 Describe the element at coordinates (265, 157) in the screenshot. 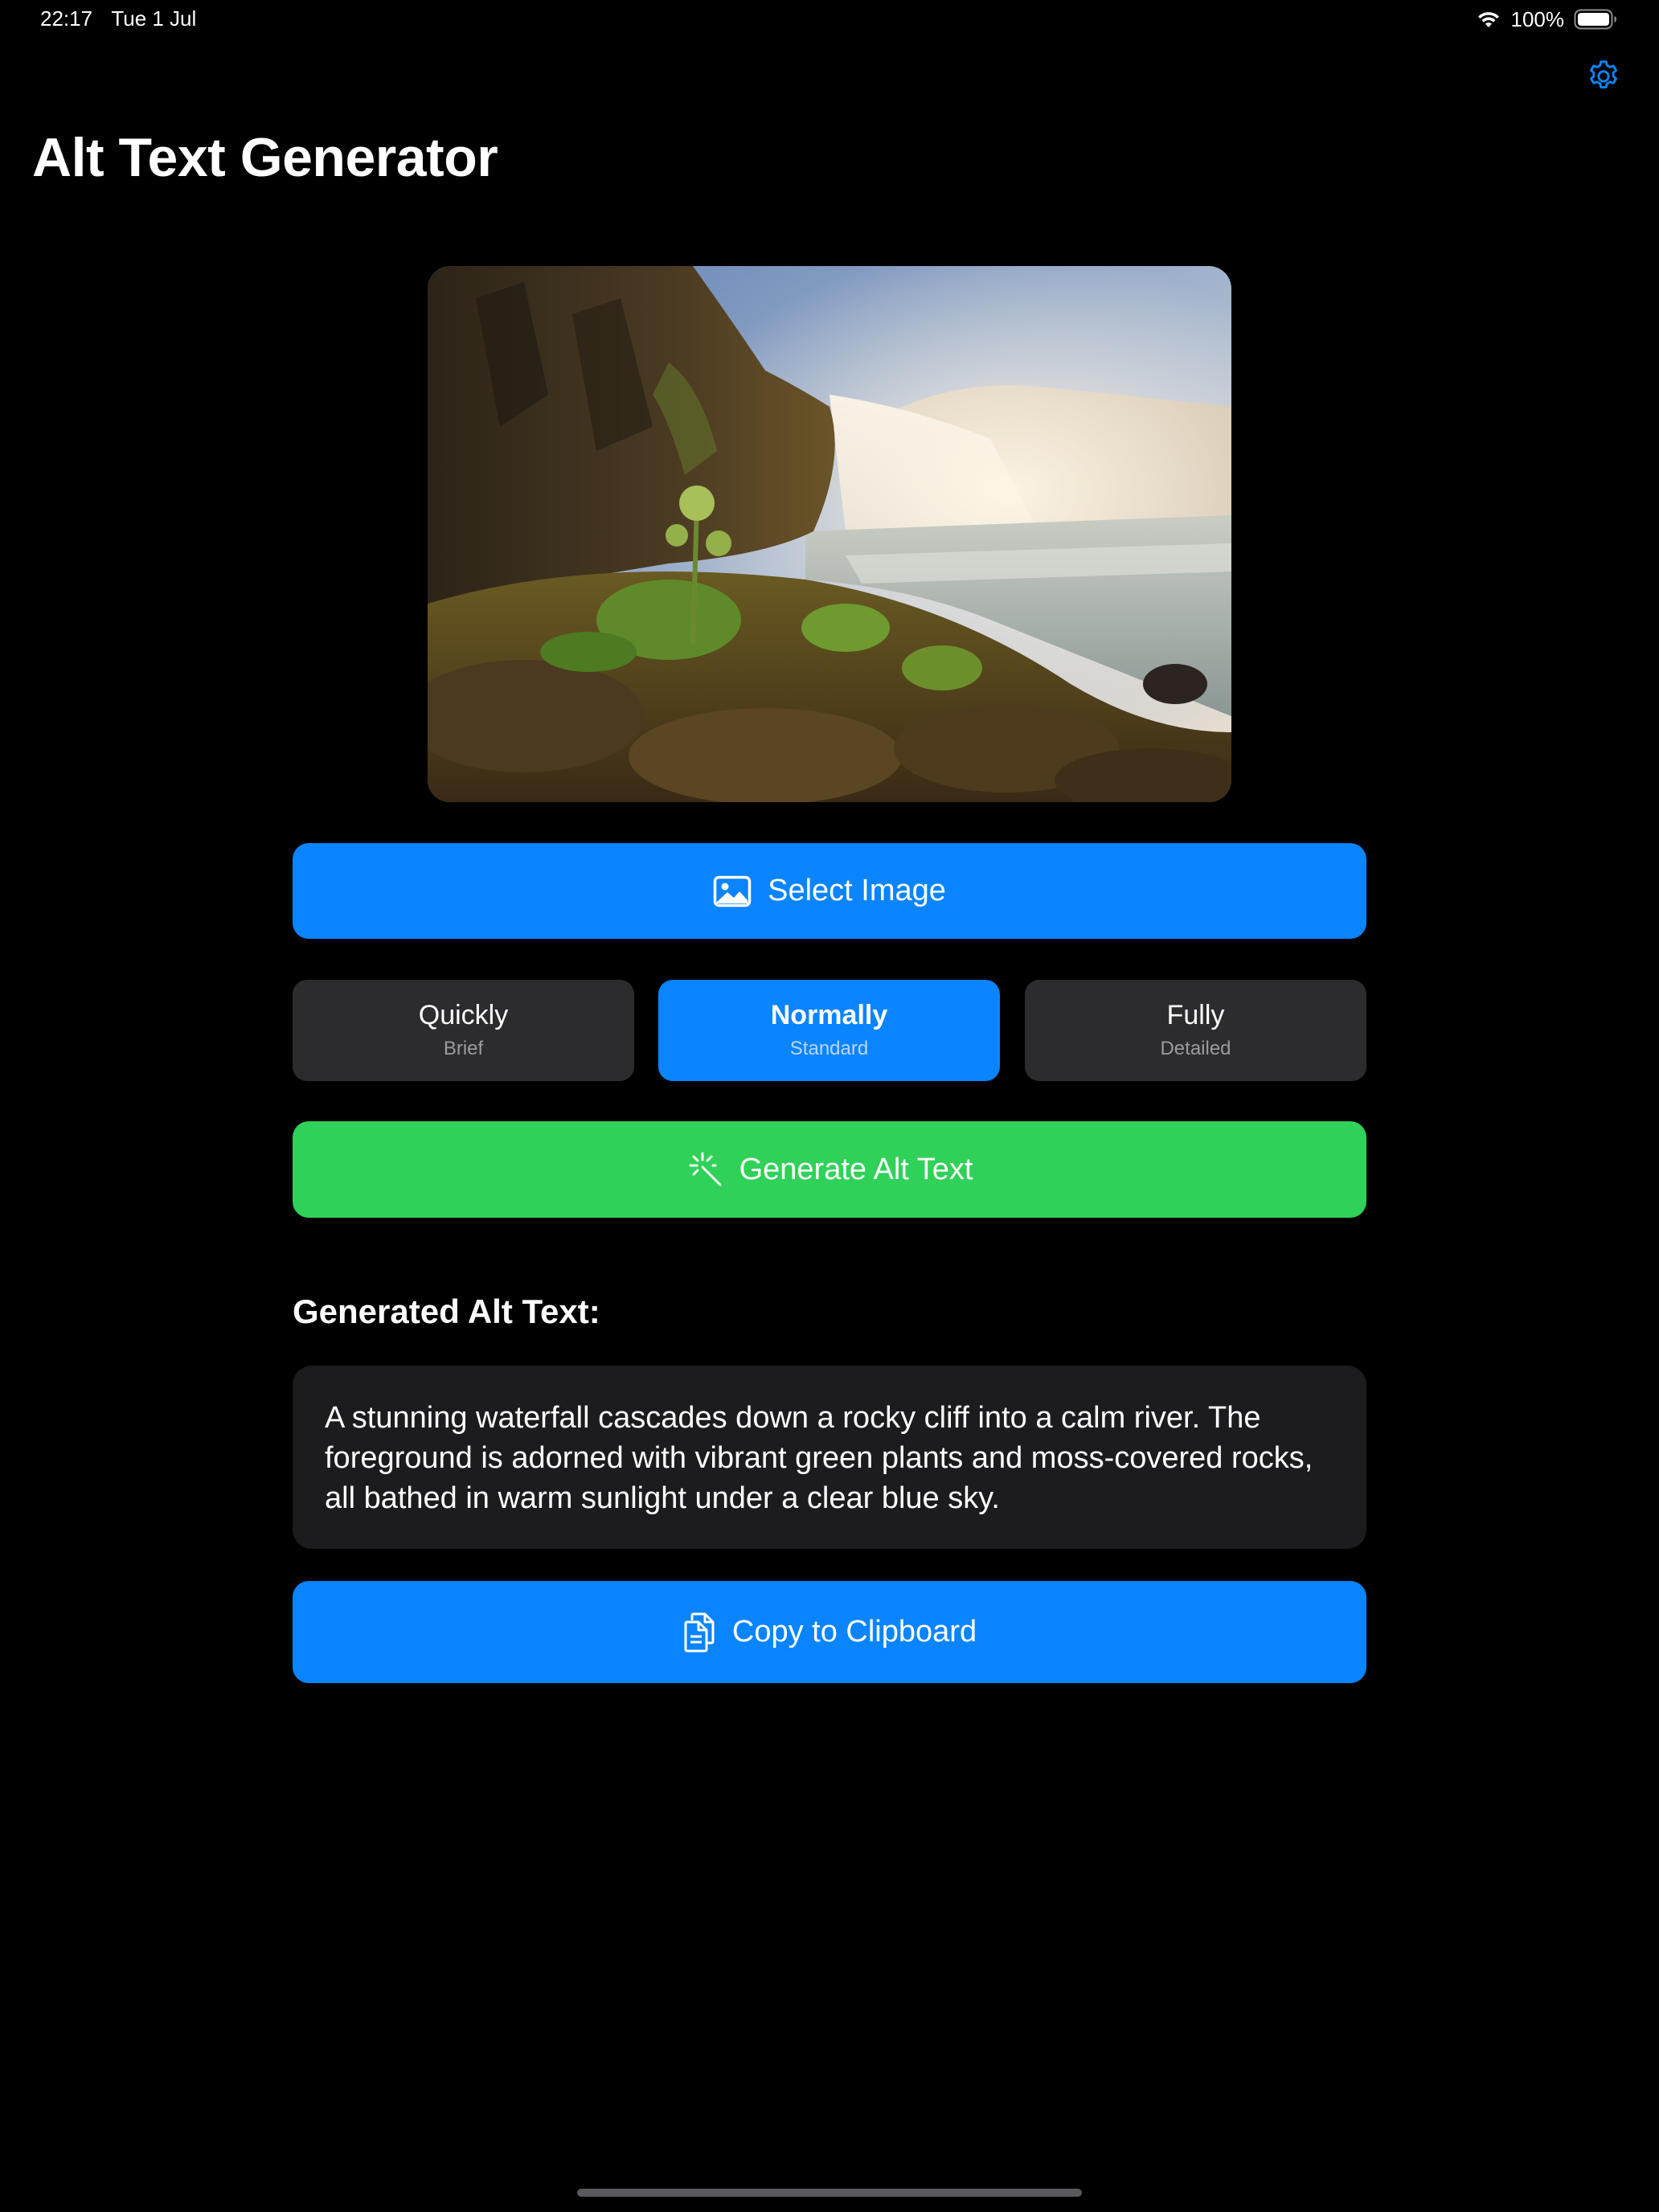

I see `page-title: Alt Text Generator` at that location.